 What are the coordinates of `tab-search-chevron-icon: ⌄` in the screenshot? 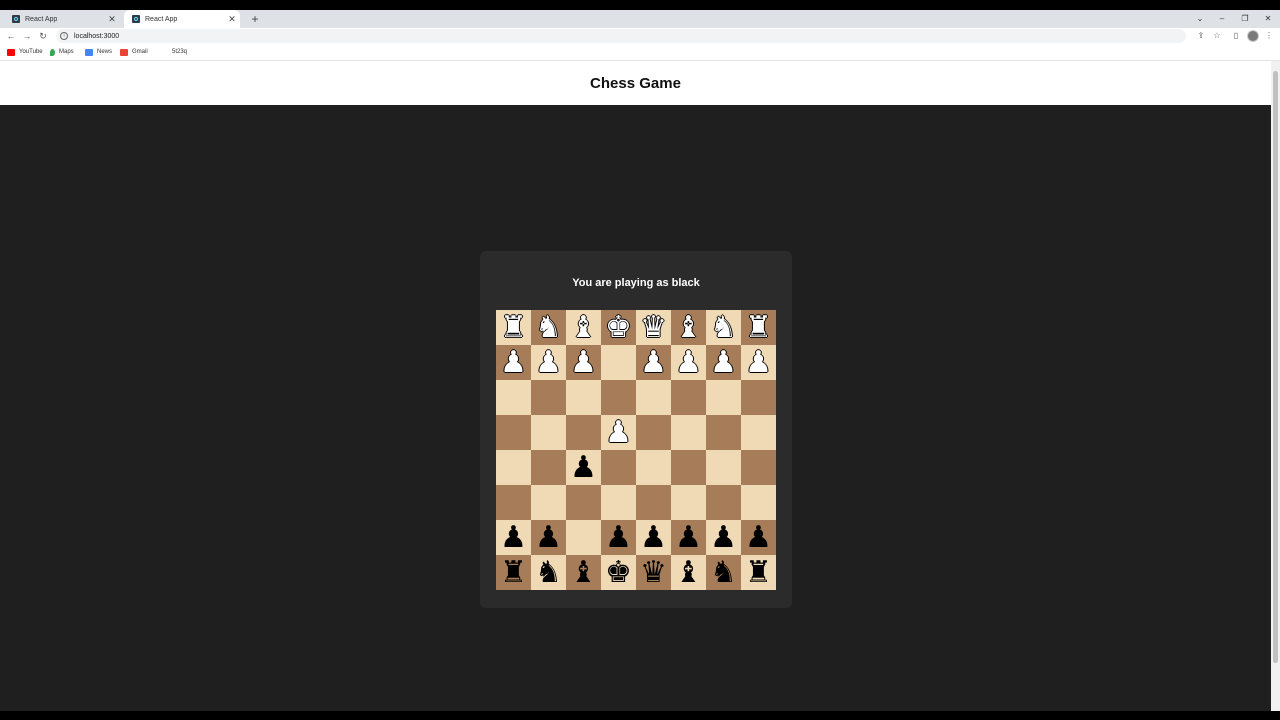 It's located at (1200, 19).